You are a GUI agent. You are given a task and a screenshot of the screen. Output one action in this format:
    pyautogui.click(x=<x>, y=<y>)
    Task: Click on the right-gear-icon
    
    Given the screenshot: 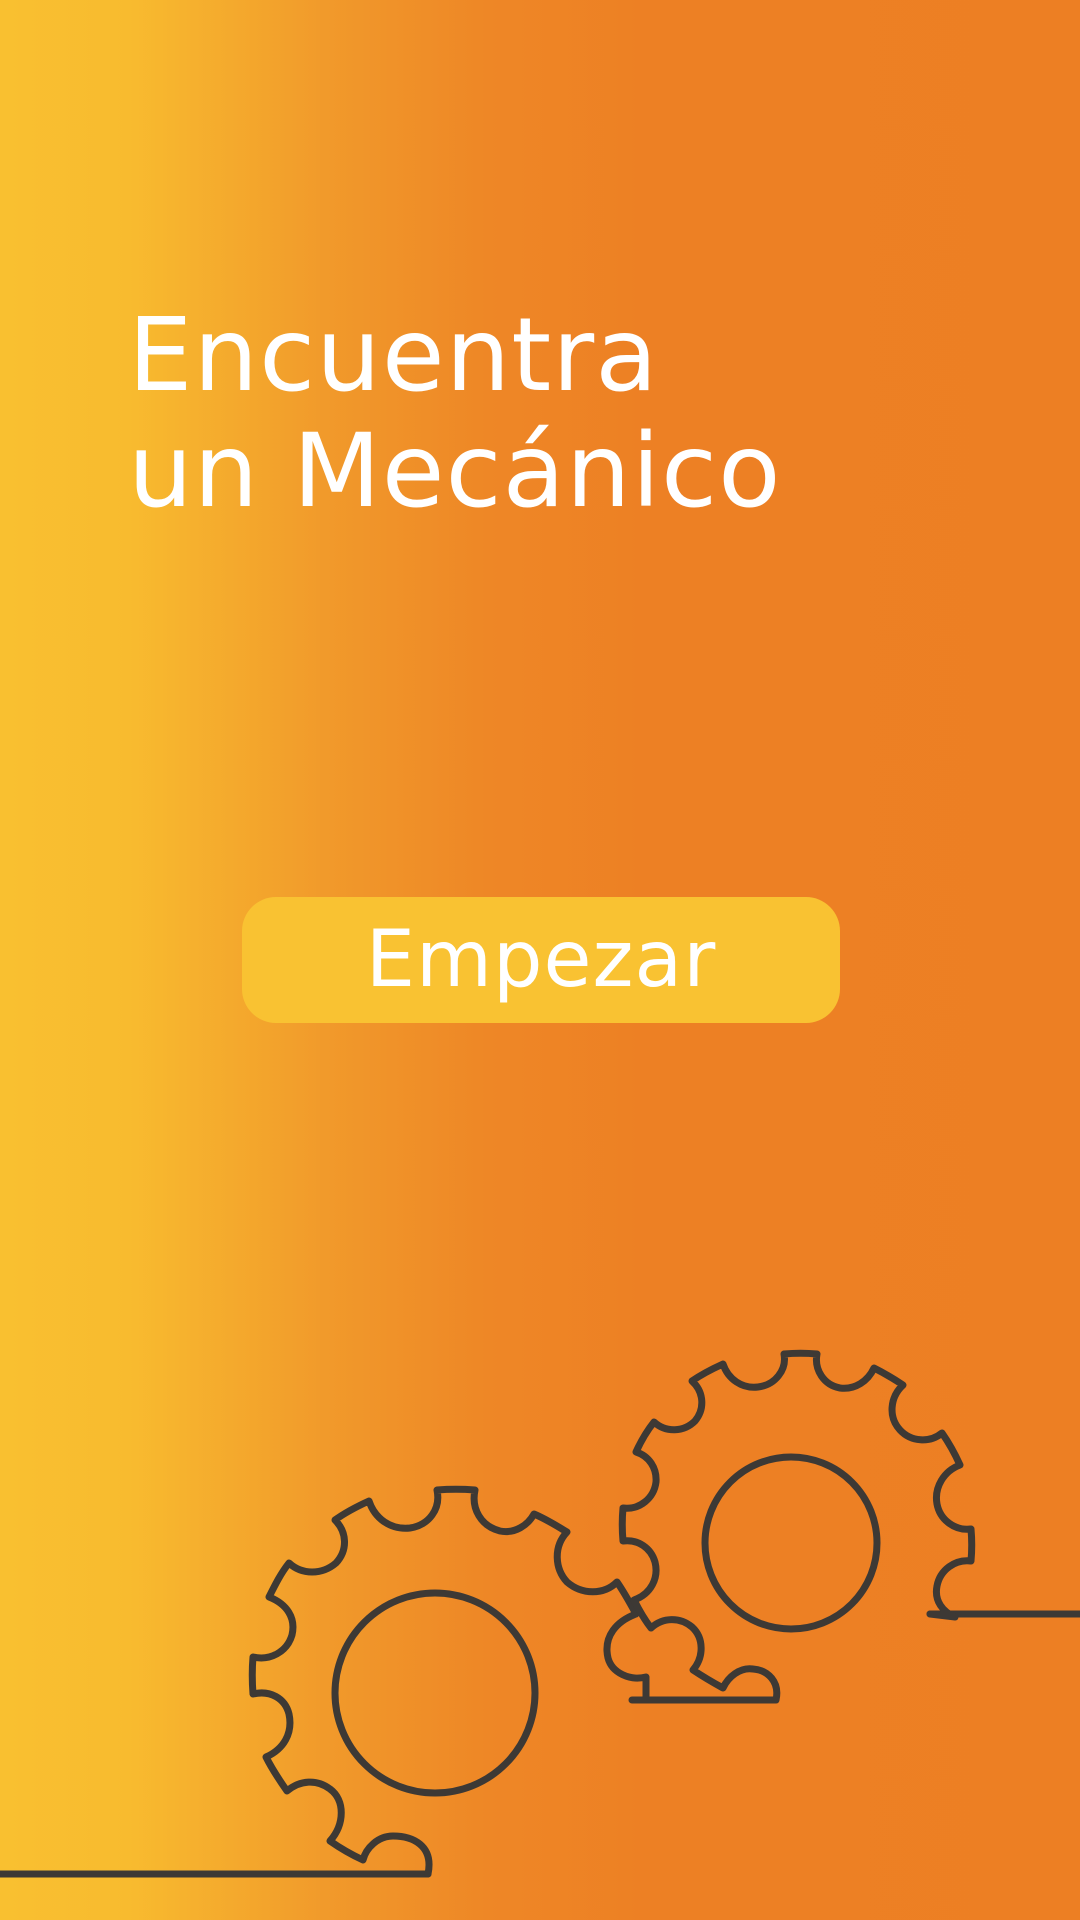 What is the action you would take?
    pyautogui.click(x=797, y=1526)
    